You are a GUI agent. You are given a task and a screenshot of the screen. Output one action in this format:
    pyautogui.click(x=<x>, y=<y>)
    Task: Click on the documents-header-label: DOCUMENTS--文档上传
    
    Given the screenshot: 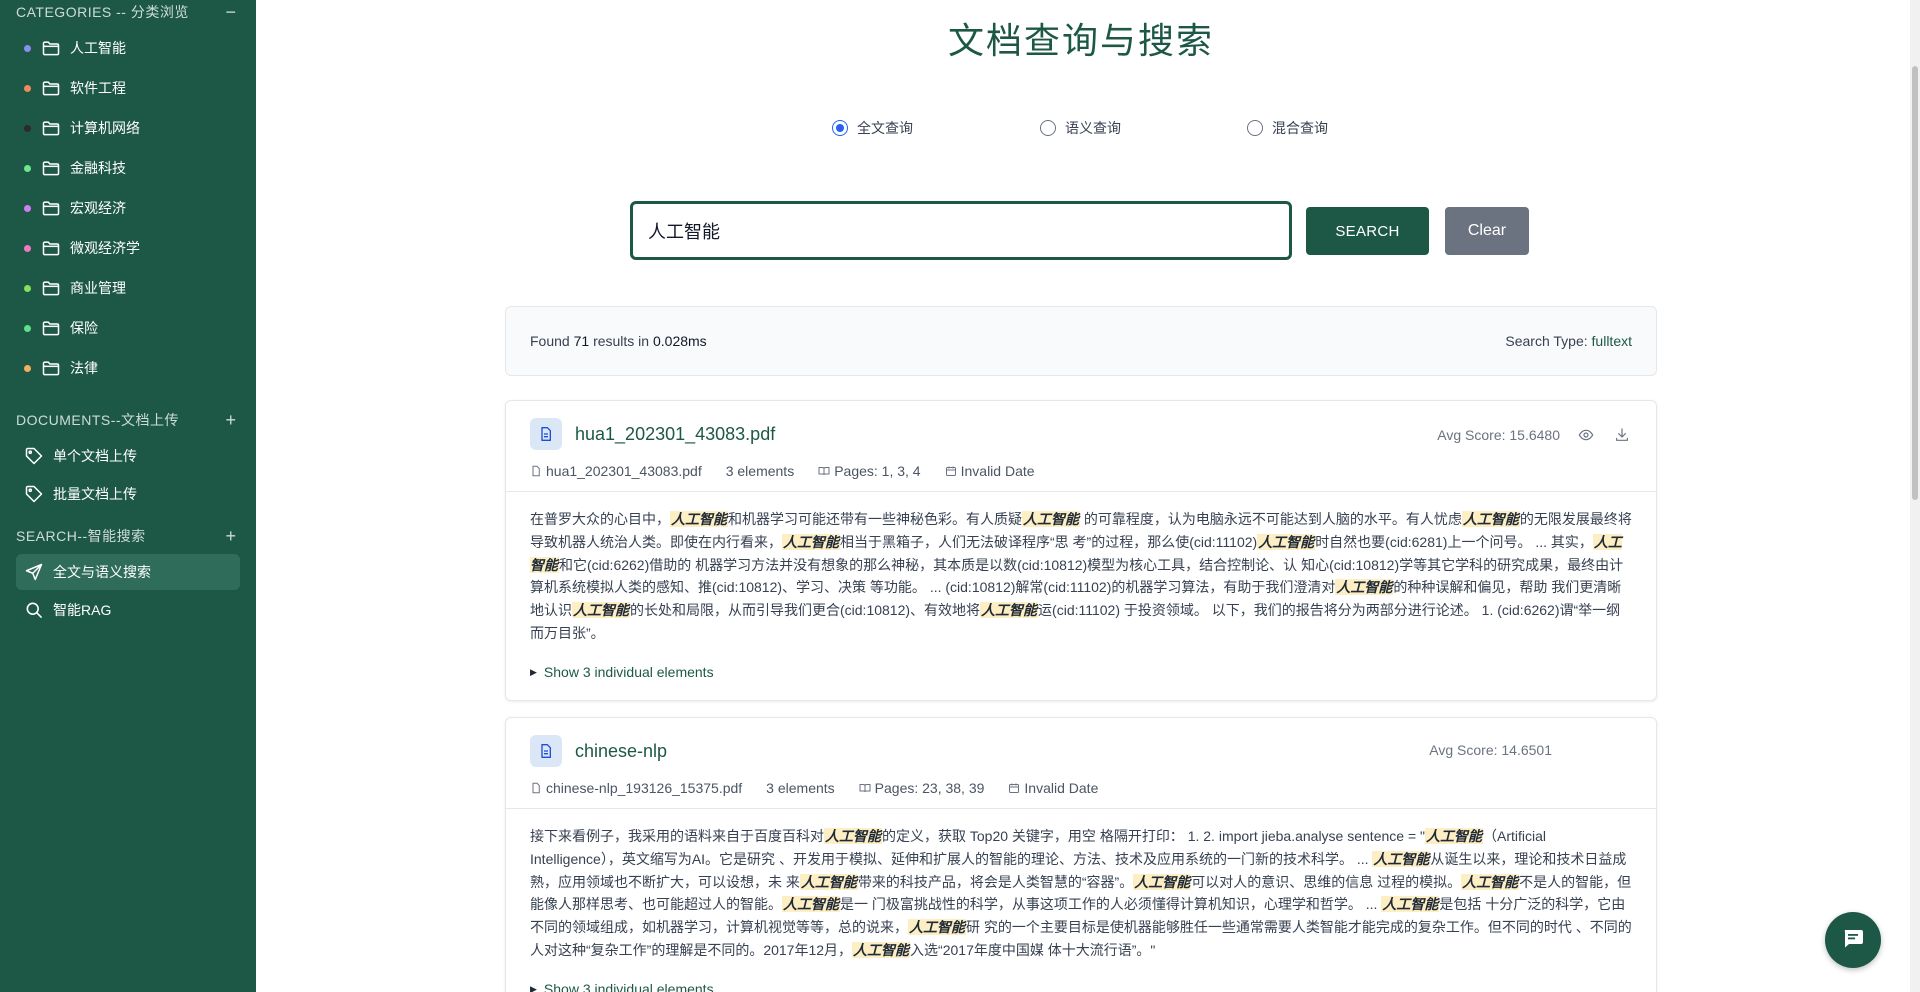 What is the action you would take?
    pyautogui.click(x=98, y=420)
    